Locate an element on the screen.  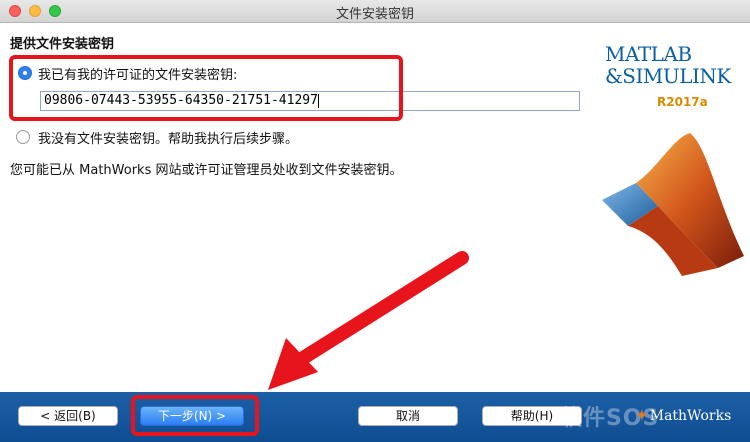
matlab-simulink-logo: MATLAB &SIMULINK R2017a is located at coordinates (675, 75).